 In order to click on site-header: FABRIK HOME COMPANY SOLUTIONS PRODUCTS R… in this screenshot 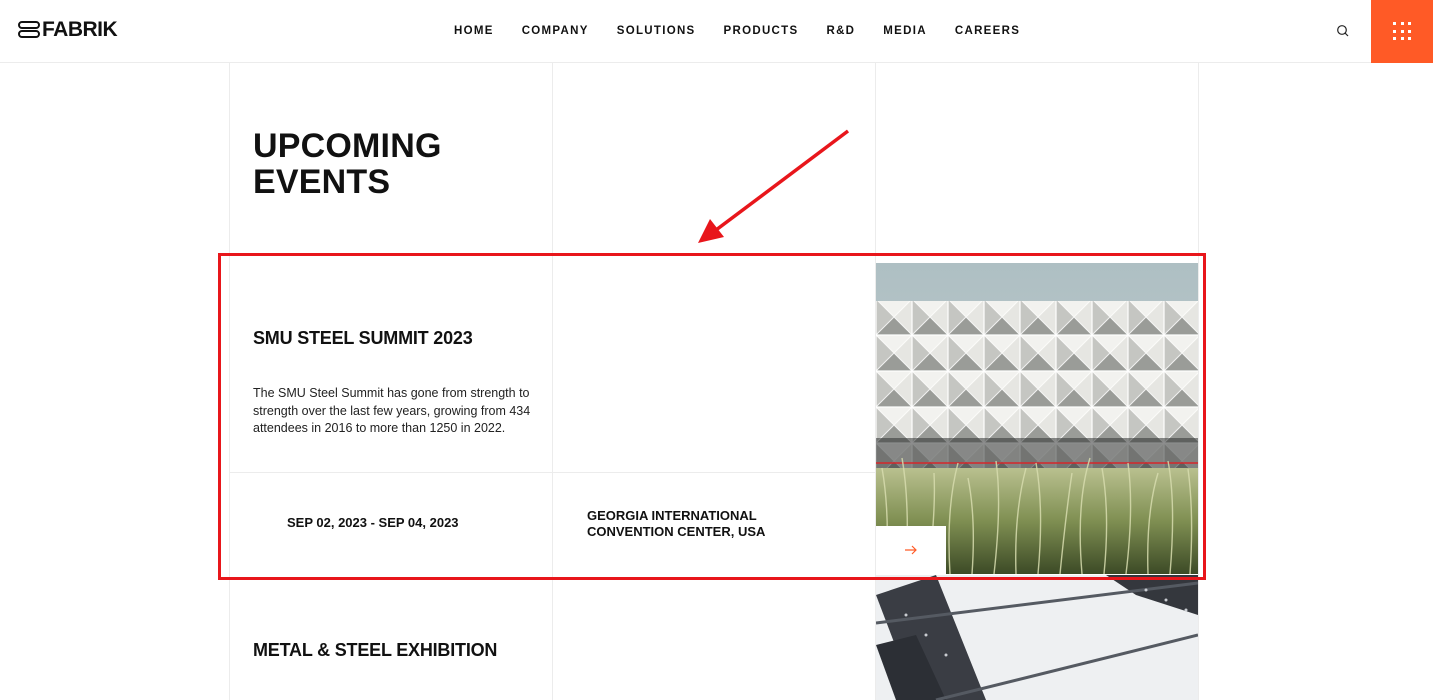, I will do `click(716, 31)`.